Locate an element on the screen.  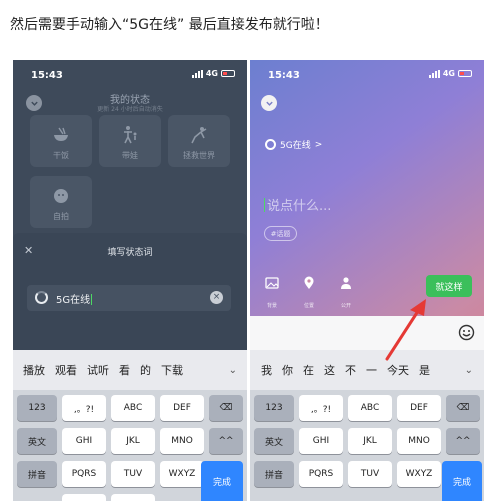
emoji-bar is located at coordinates (367, 333).